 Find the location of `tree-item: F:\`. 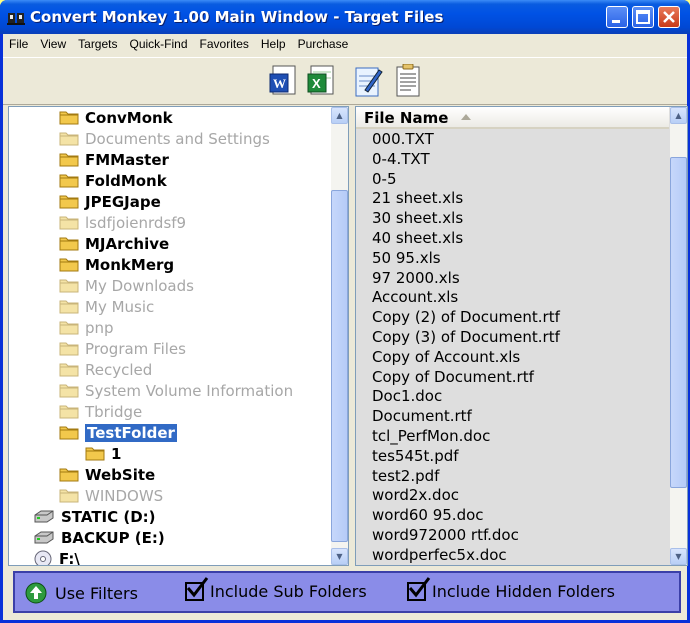

tree-item: F:\ is located at coordinates (56, 556).